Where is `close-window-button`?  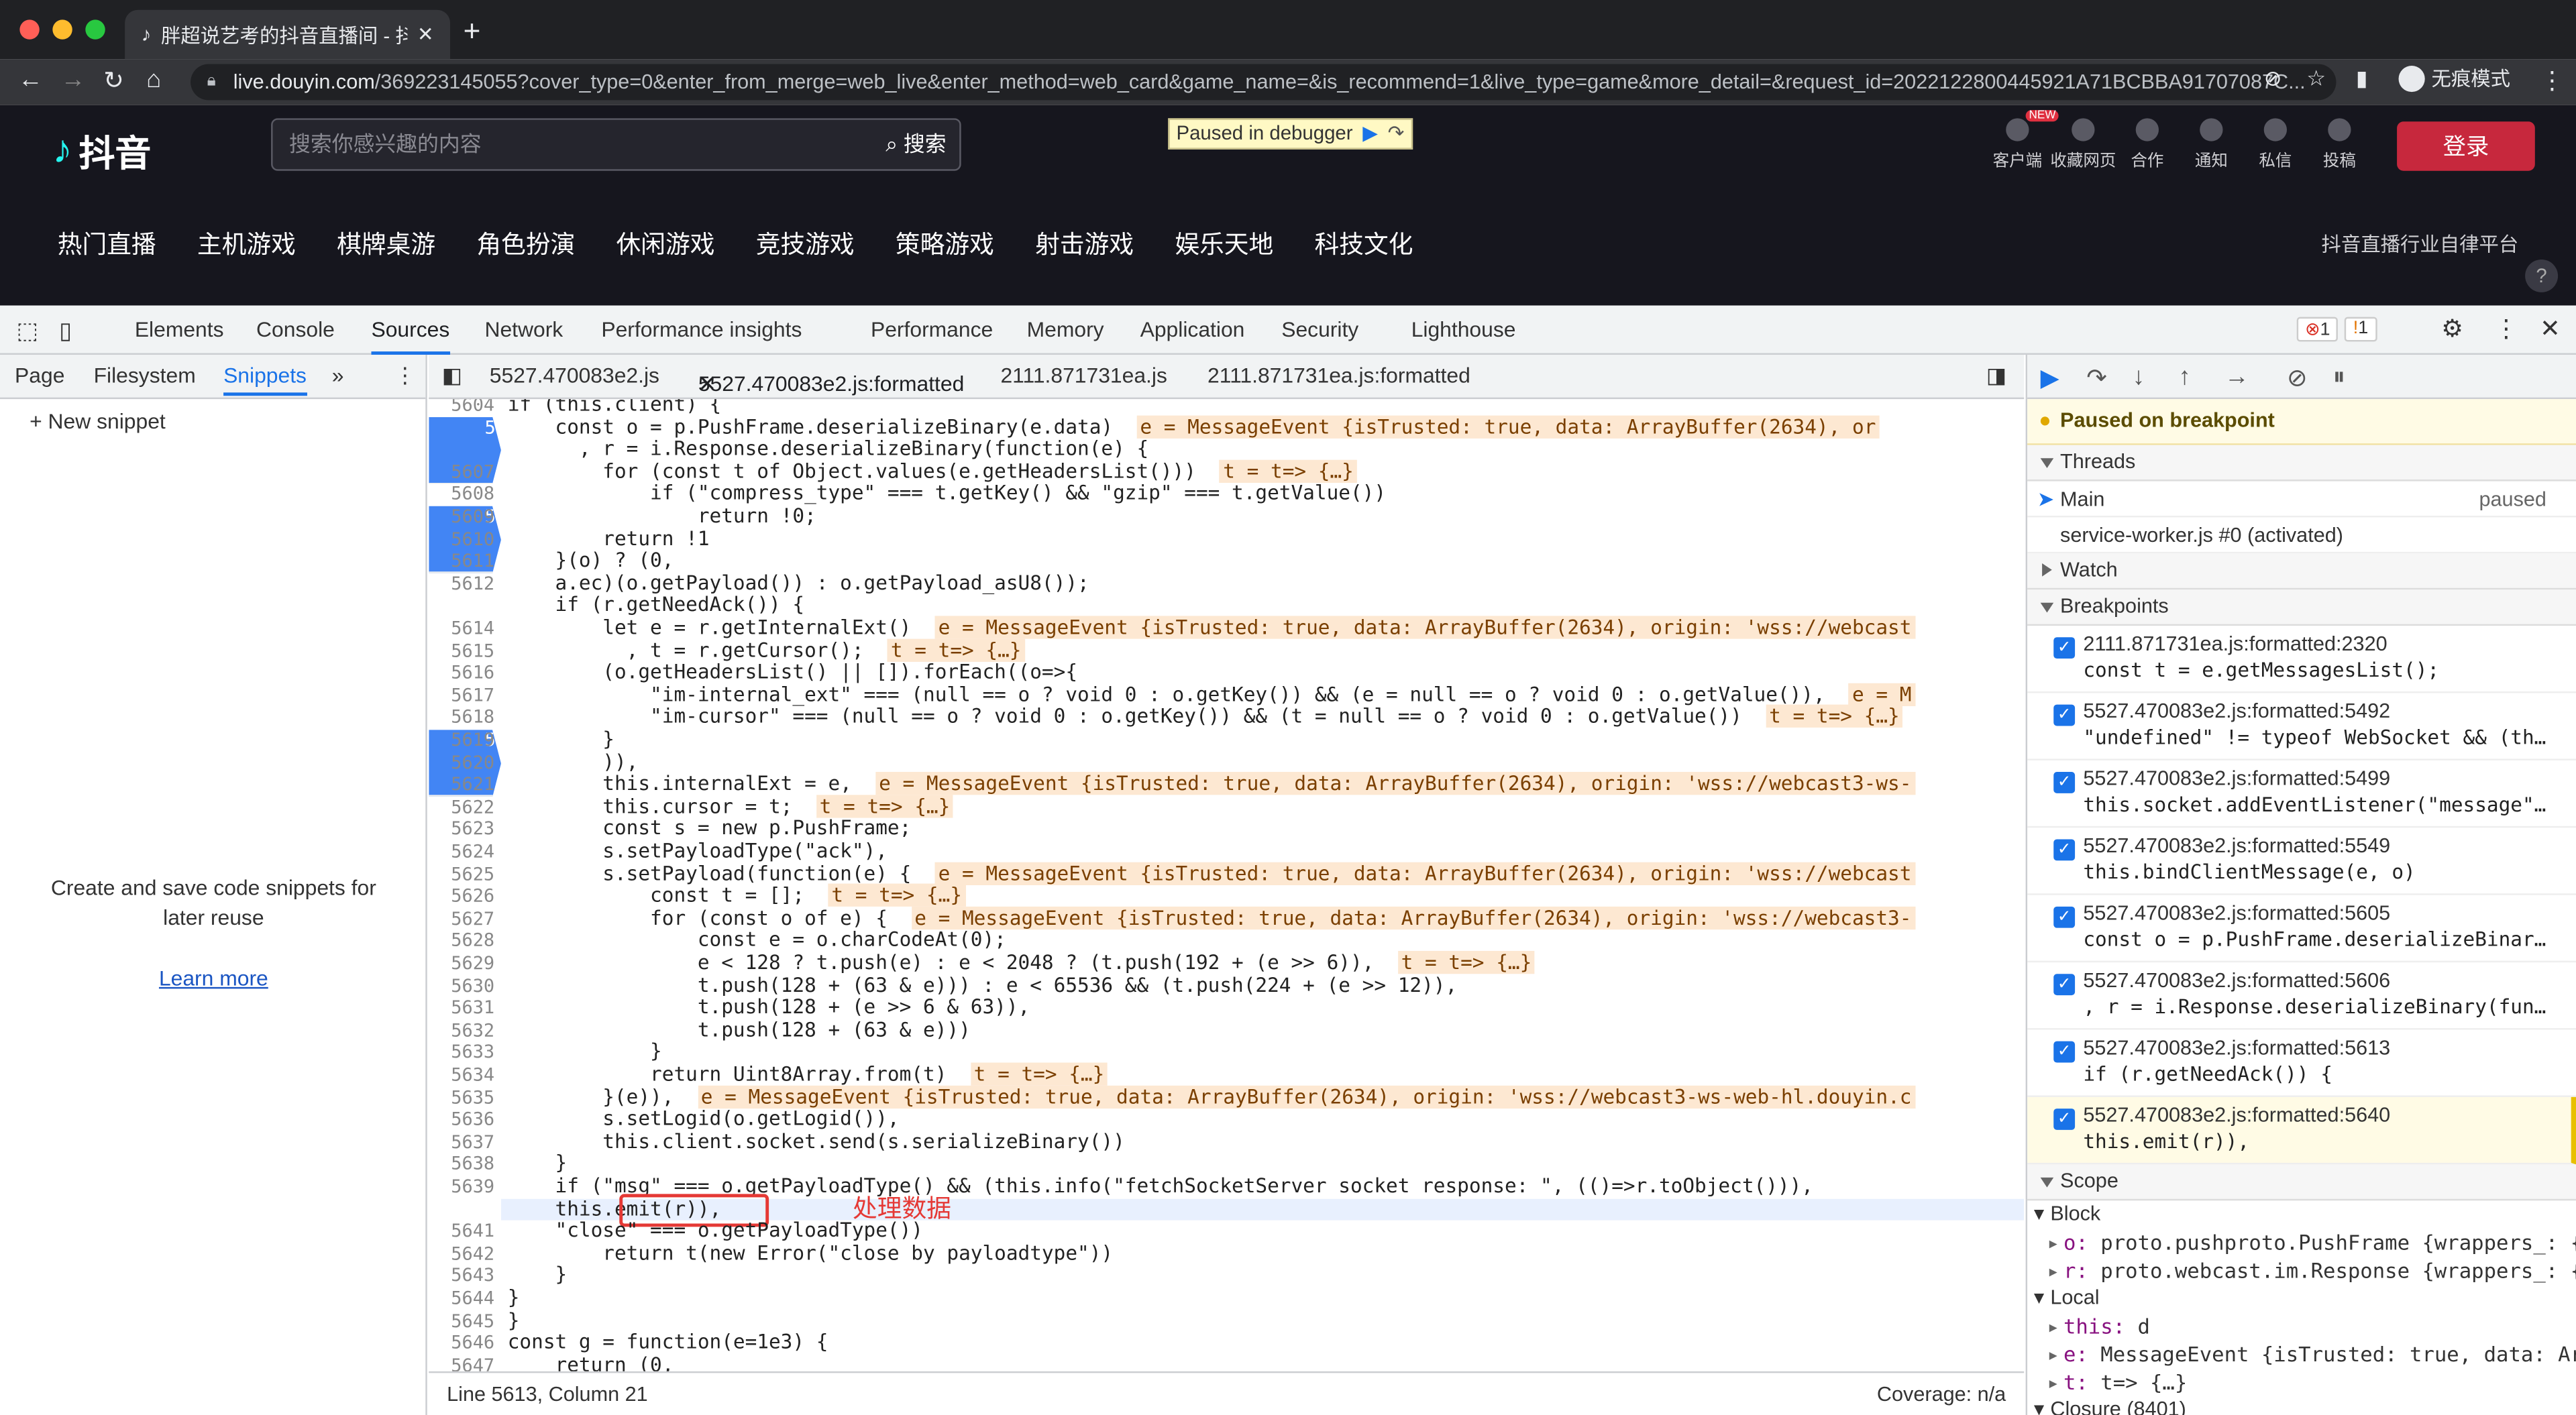 close-window-button is located at coordinates (29, 29).